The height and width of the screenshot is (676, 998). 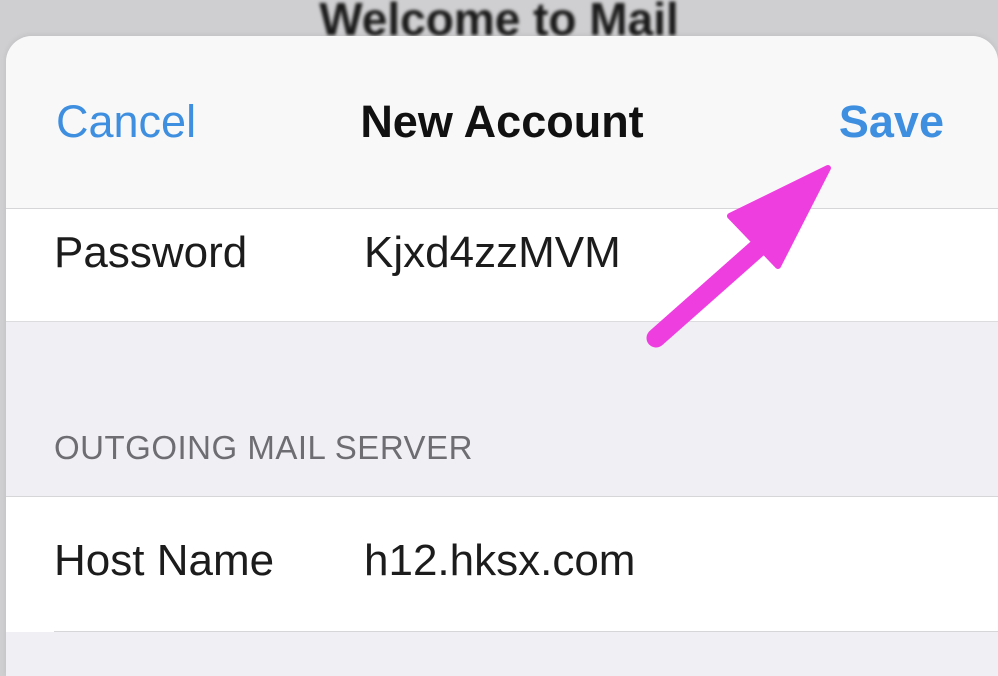 What do you see at coordinates (526, 631) in the screenshot?
I see `row-separator` at bounding box center [526, 631].